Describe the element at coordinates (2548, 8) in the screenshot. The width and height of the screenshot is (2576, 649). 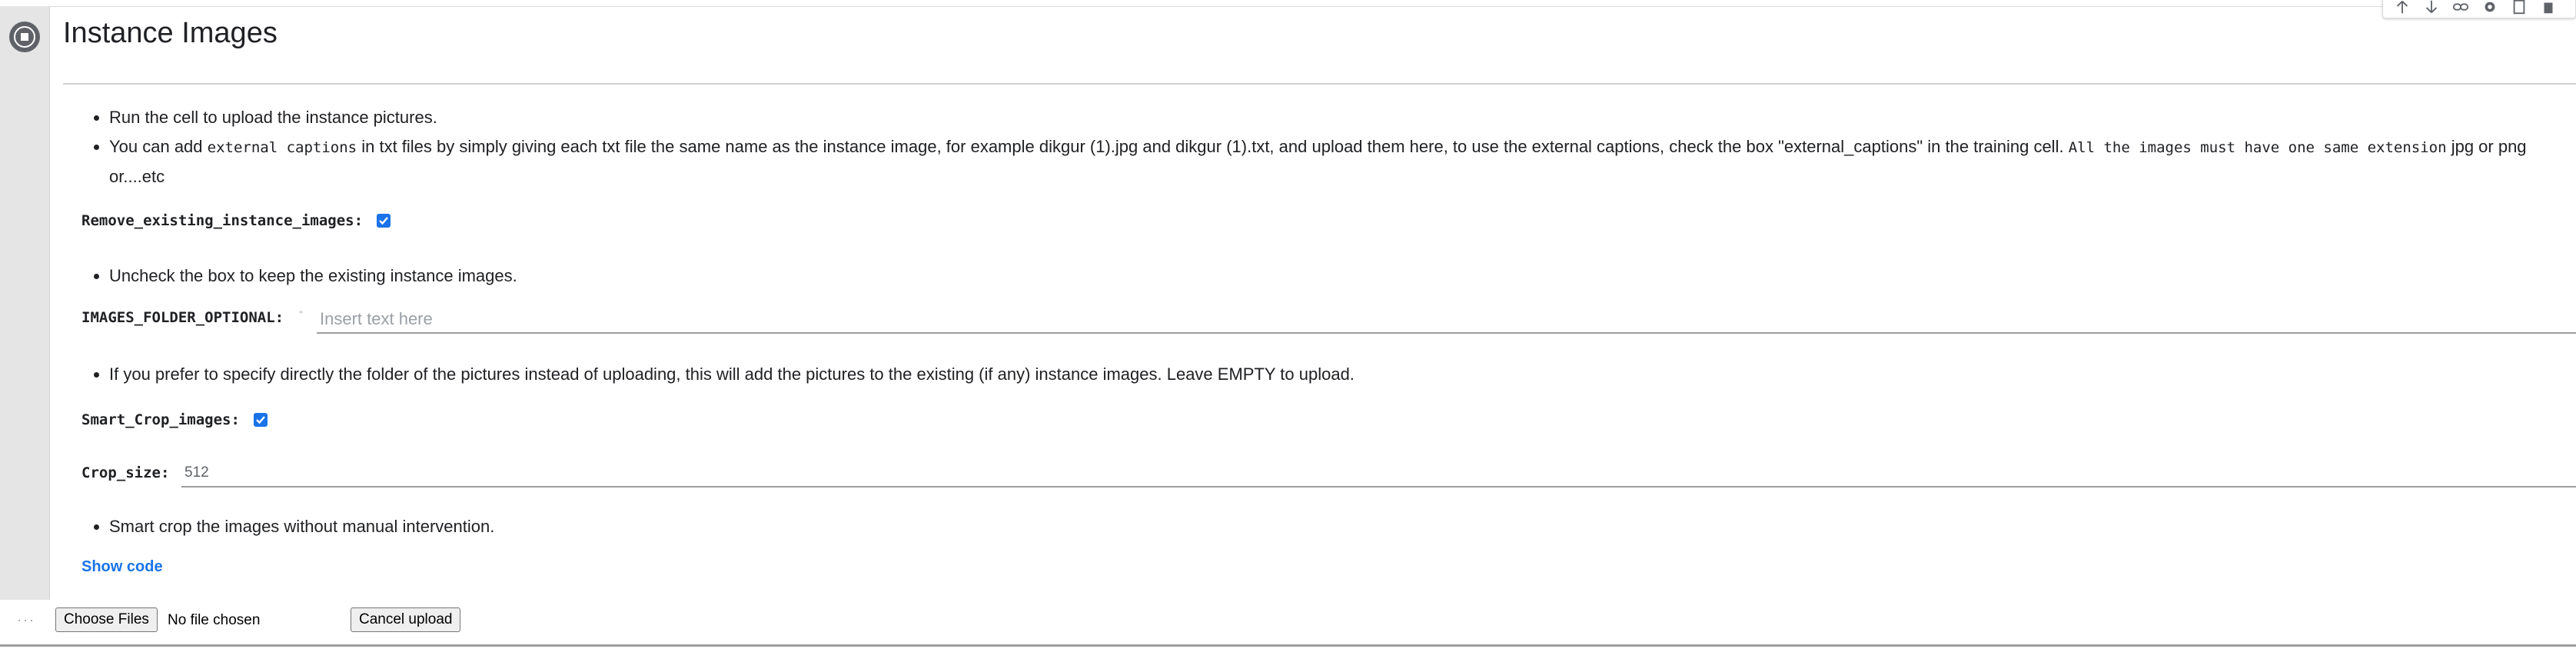
I see `delete-icon` at that location.